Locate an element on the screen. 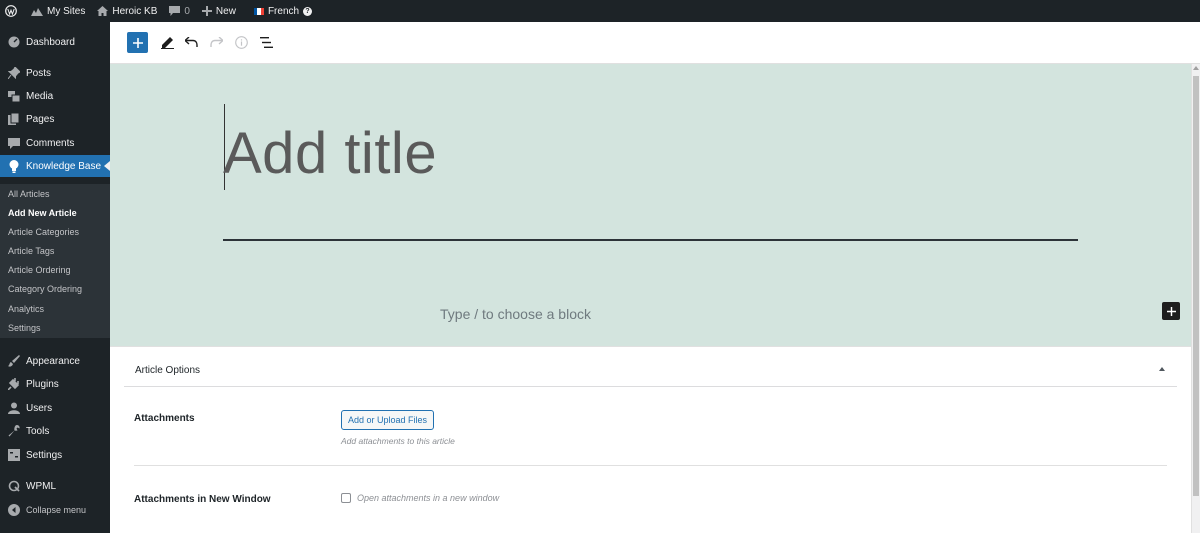 The width and height of the screenshot is (1200, 533). add-block-button is located at coordinates (1171, 311).